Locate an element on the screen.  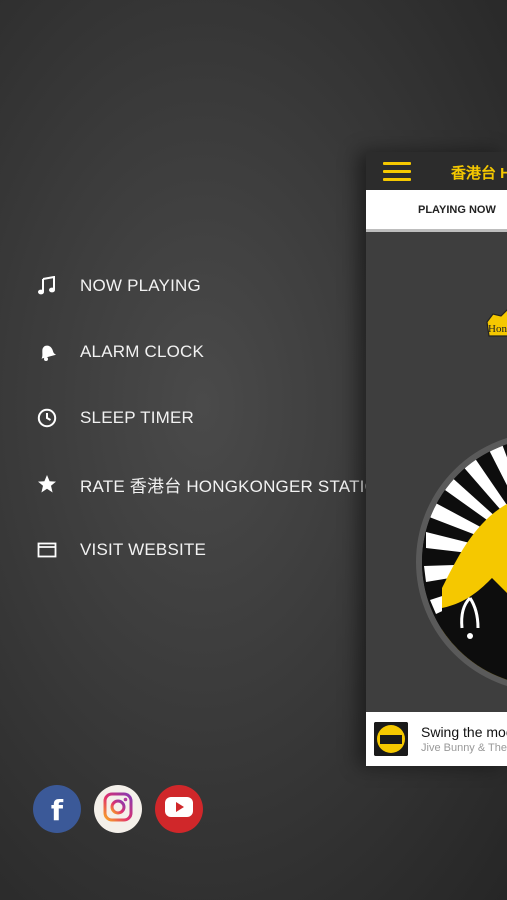
menu-item-label: ALARM CLOCK is located at coordinates (142, 351).